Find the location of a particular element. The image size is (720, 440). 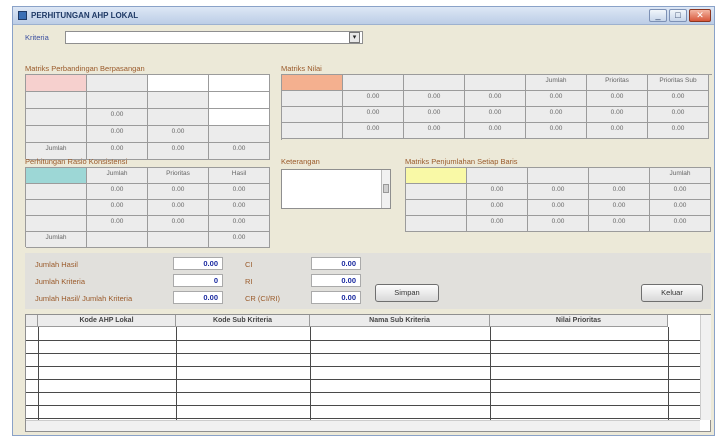

keluar-button: Keluar is located at coordinates (672, 293).